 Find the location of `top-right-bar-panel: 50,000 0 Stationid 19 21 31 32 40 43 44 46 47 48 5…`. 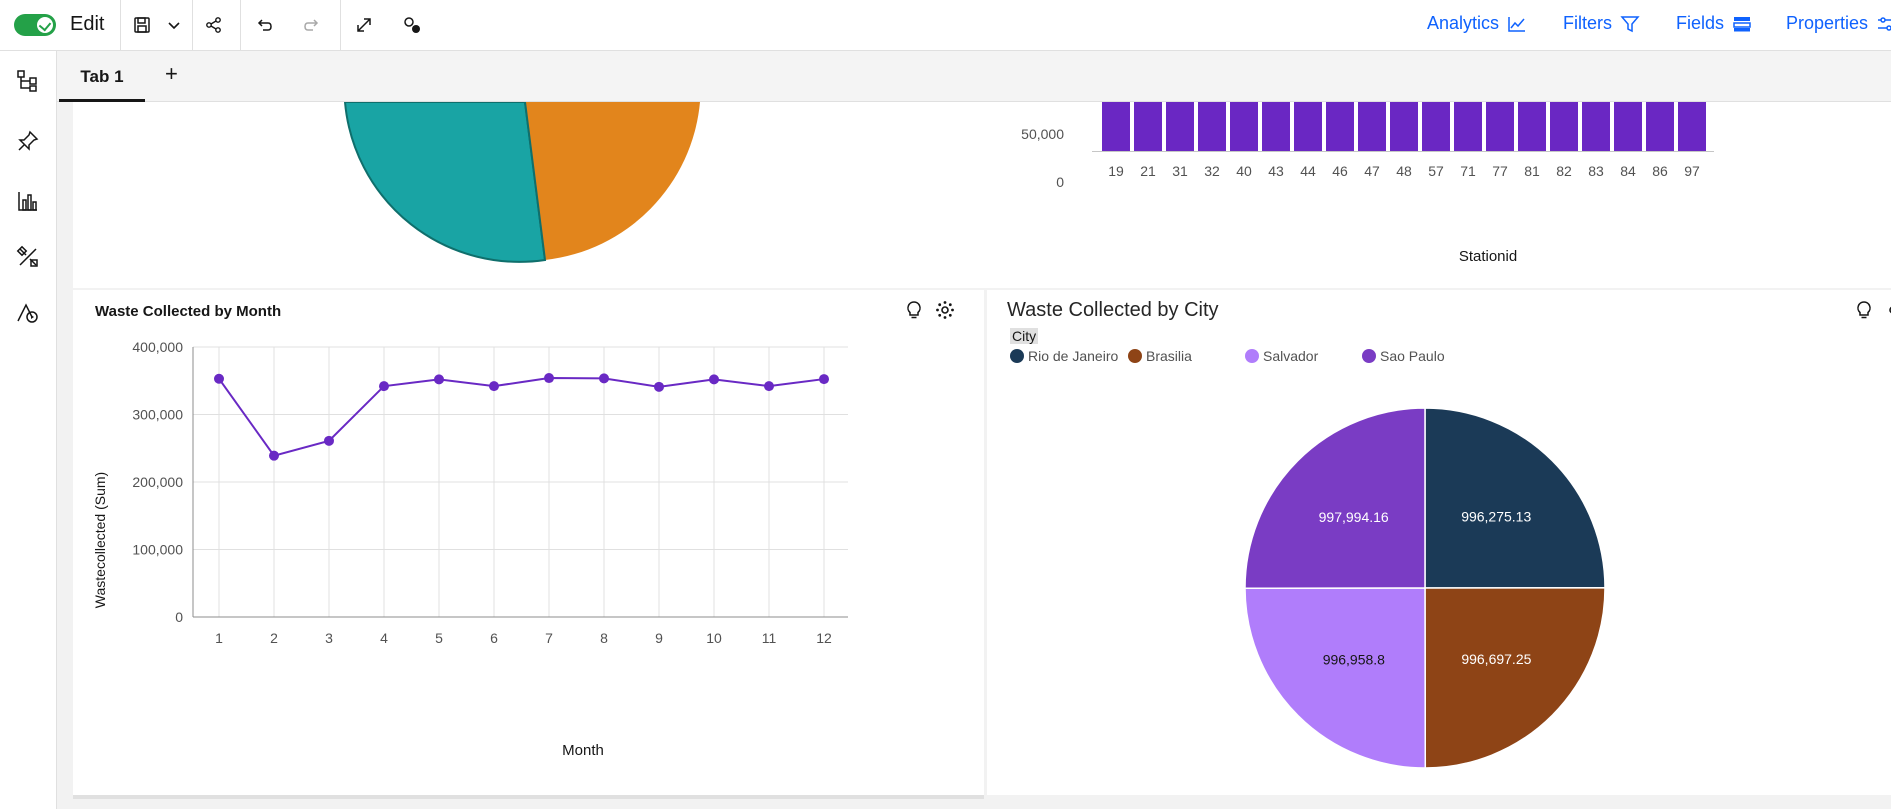

top-right-bar-panel: 50,000 0 Stationid 19 21 31 32 40 43 44 46 47 48 5… is located at coordinates (1436, 195).